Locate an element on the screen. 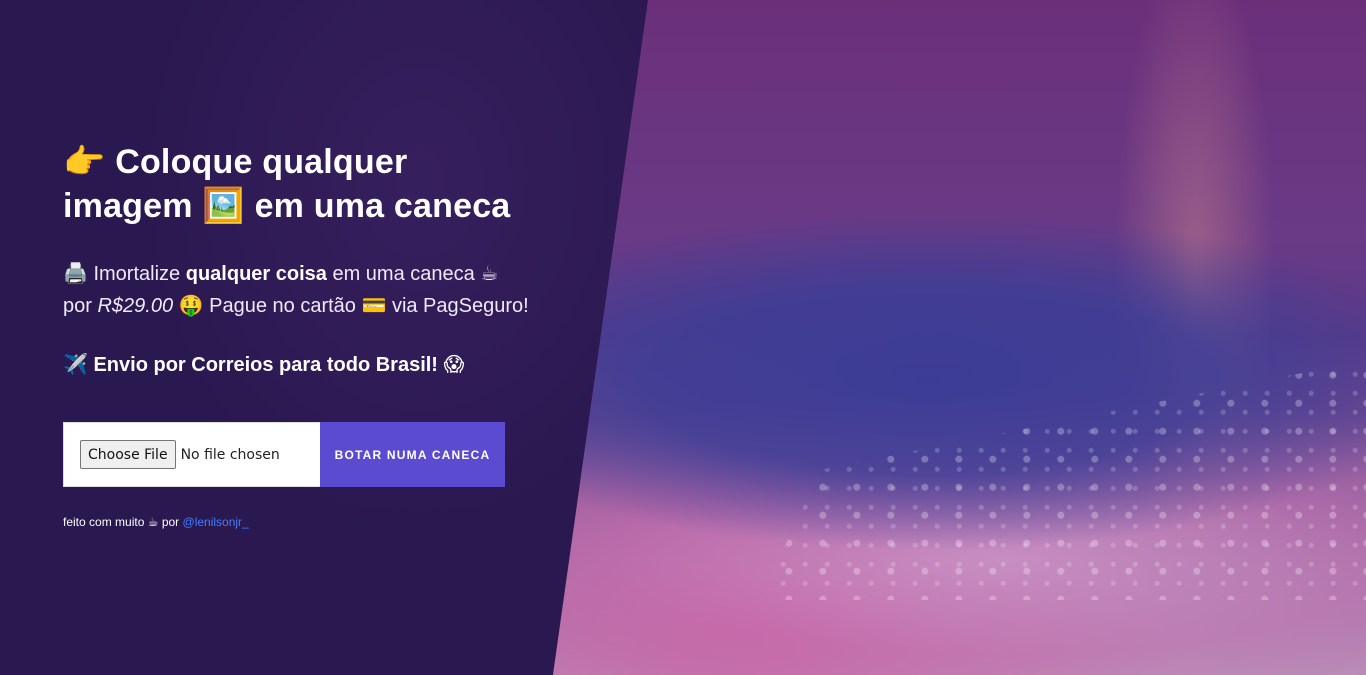  airplane-icon: ✈️ is located at coordinates (75, 364).